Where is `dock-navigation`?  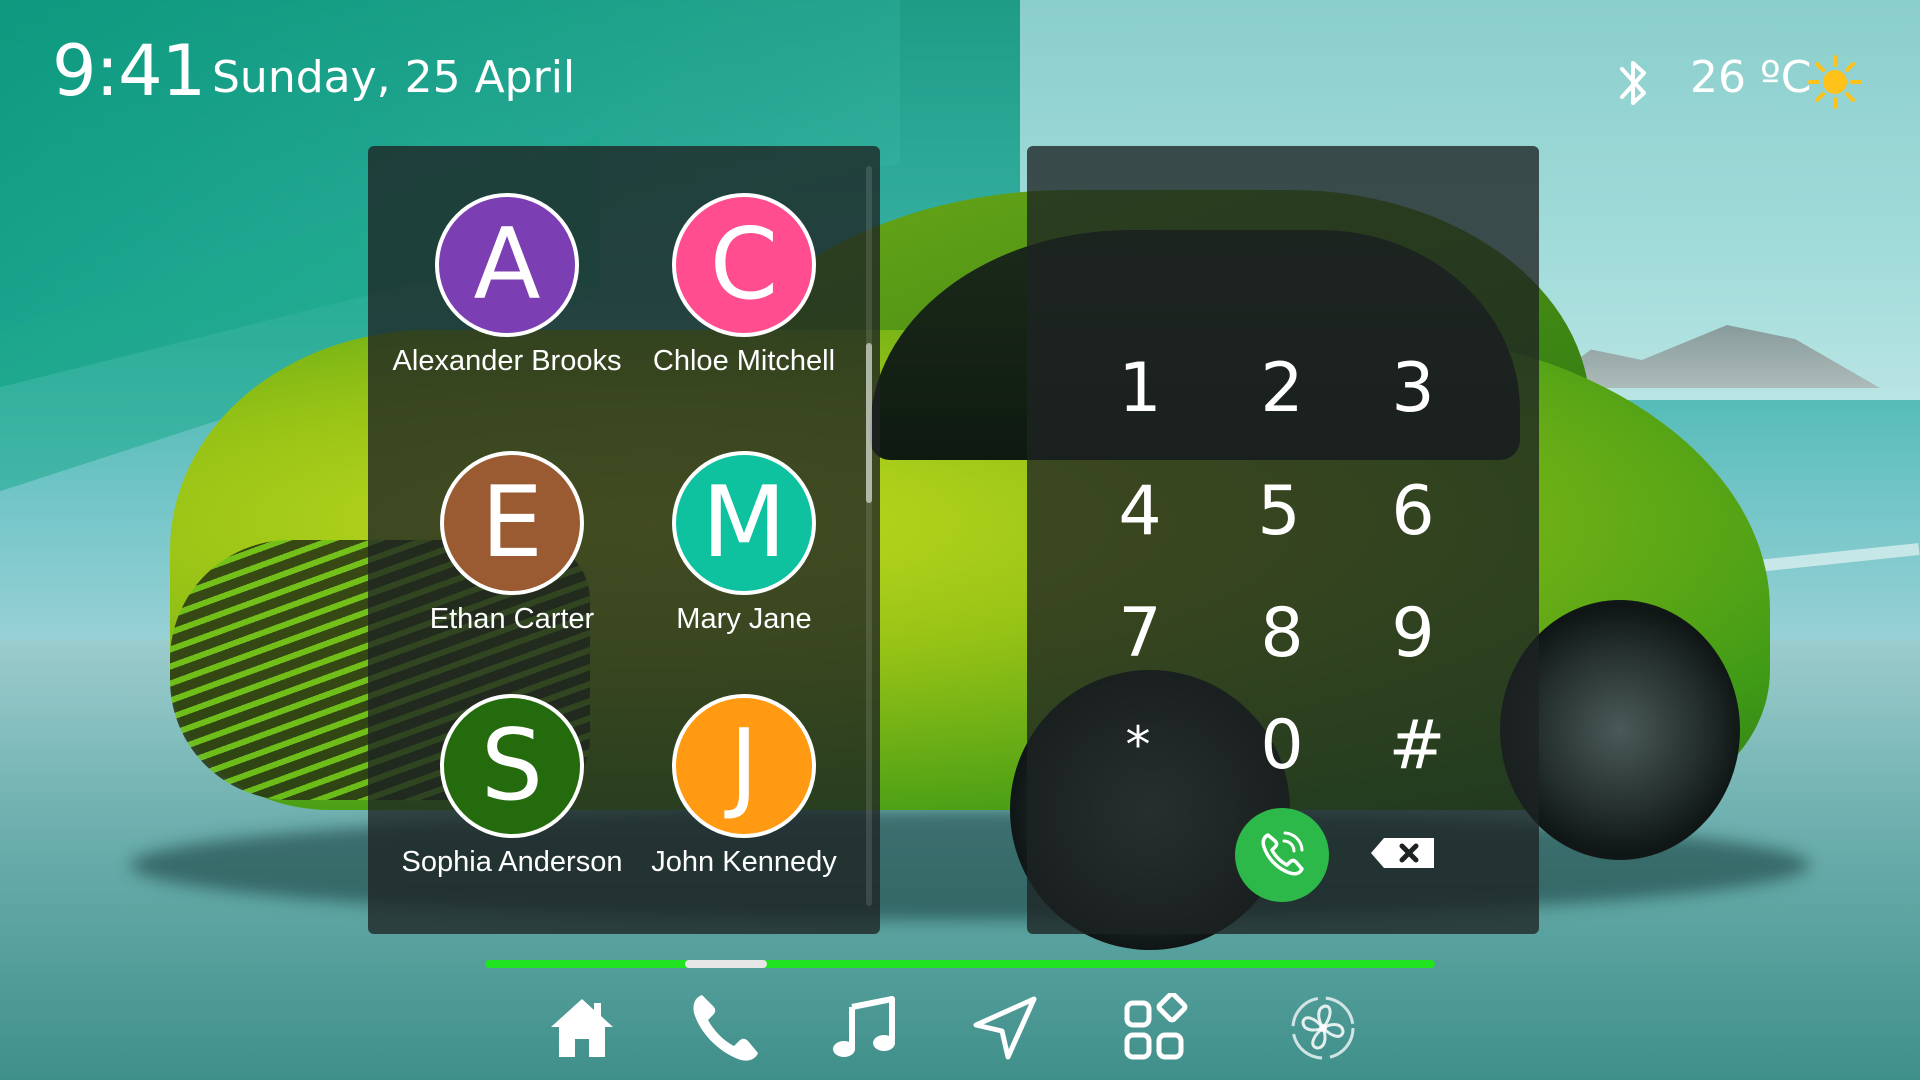
dock-navigation is located at coordinates (1005, 1028).